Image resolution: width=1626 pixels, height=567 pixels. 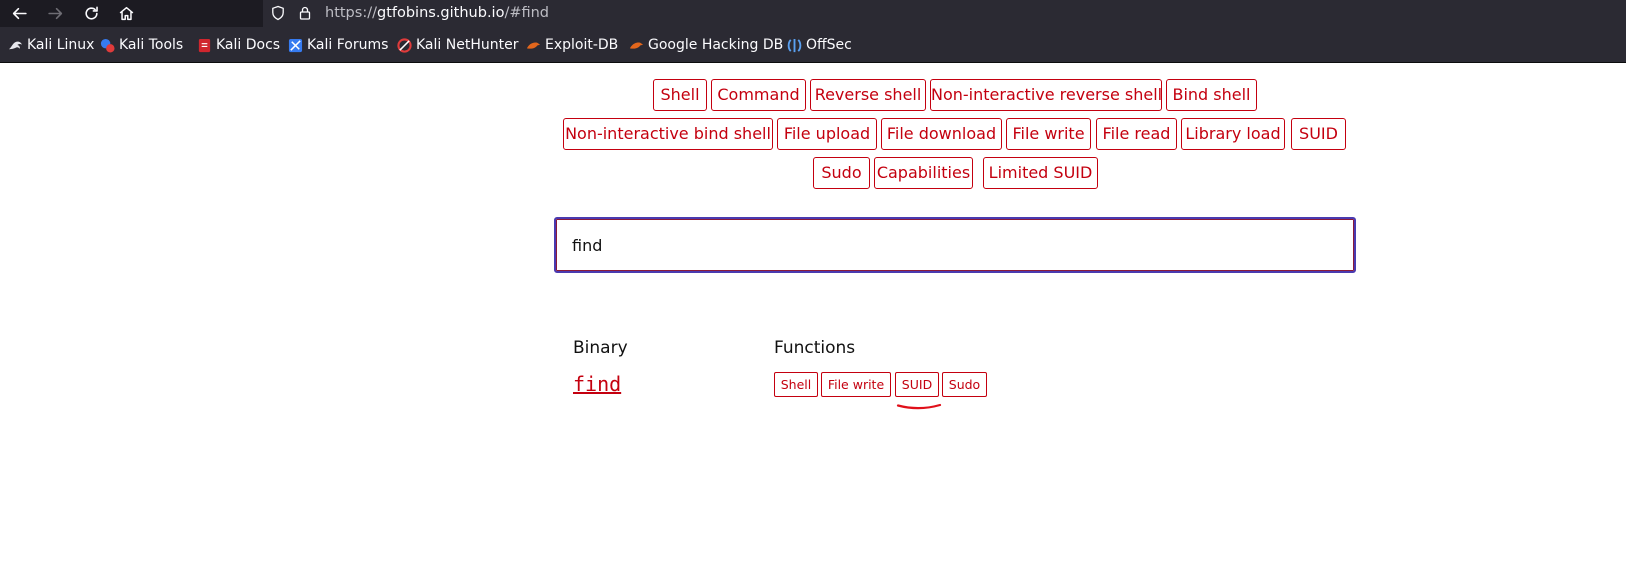 I want to click on functions-column-header: Functions, so click(x=815, y=348).